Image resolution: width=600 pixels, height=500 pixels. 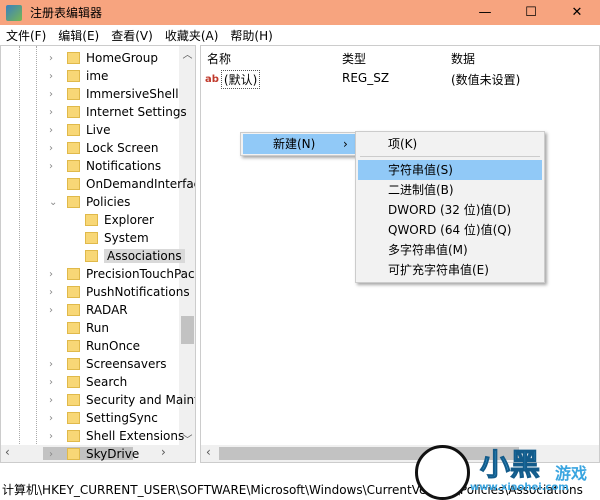 I want to click on tree-node: › ime, so click(x=78, y=76).